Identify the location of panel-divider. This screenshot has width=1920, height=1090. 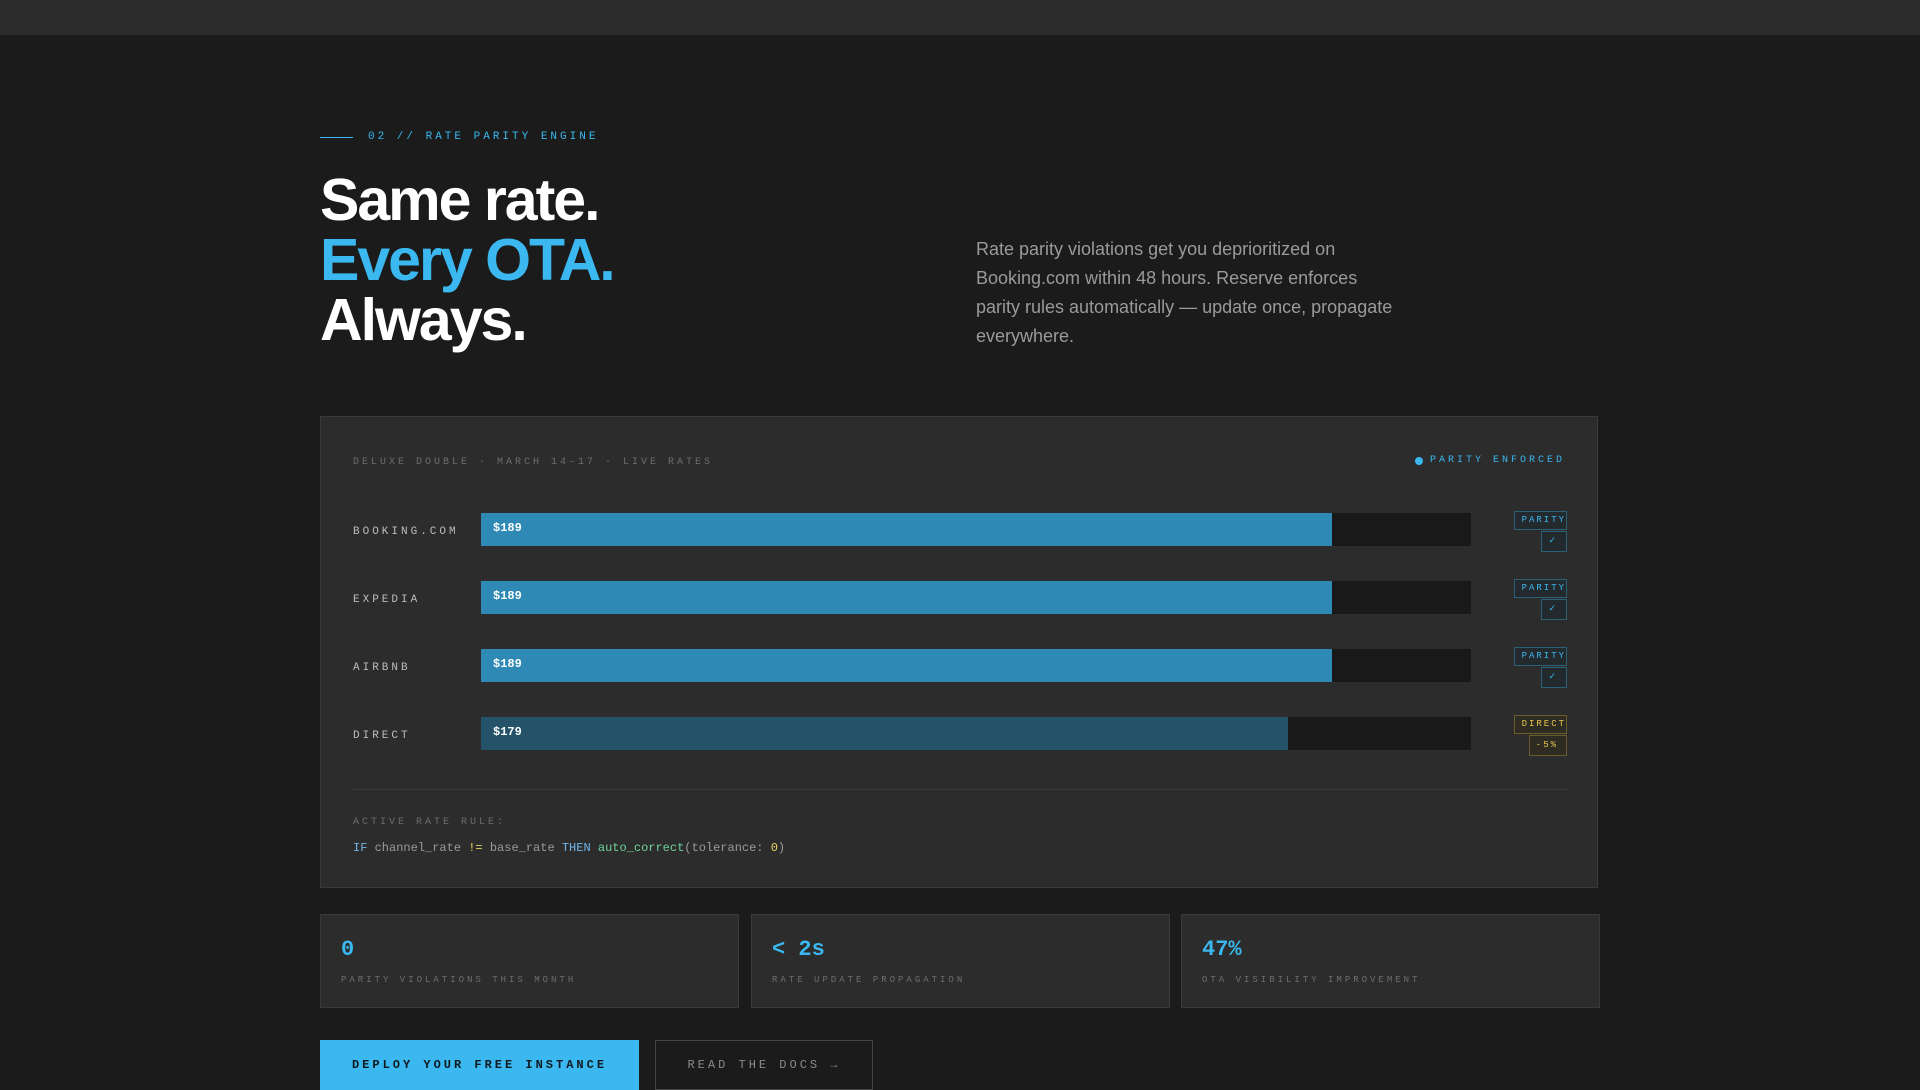
(960, 789).